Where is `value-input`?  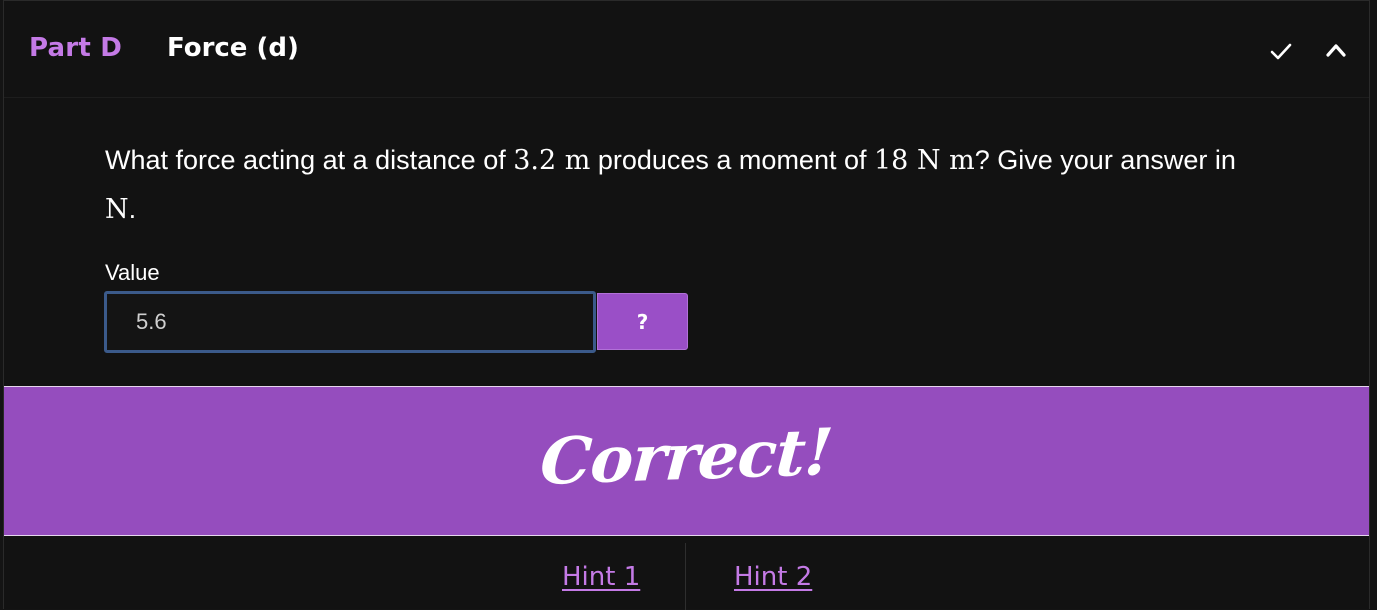 value-input is located at coordinates (350, 322).